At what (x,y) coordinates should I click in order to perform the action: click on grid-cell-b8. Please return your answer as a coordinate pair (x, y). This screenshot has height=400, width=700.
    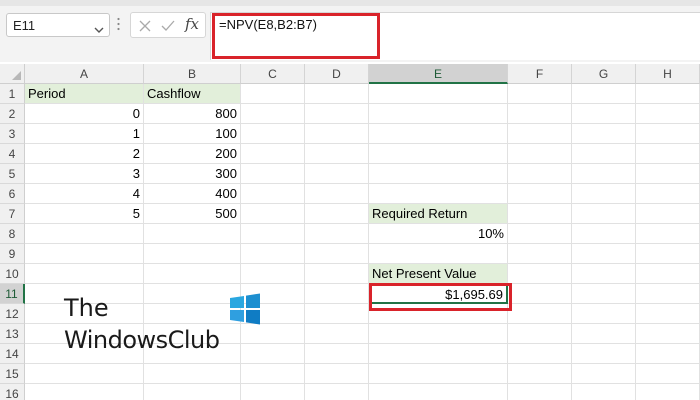
    Looking at the image, I should click on (192, 234).